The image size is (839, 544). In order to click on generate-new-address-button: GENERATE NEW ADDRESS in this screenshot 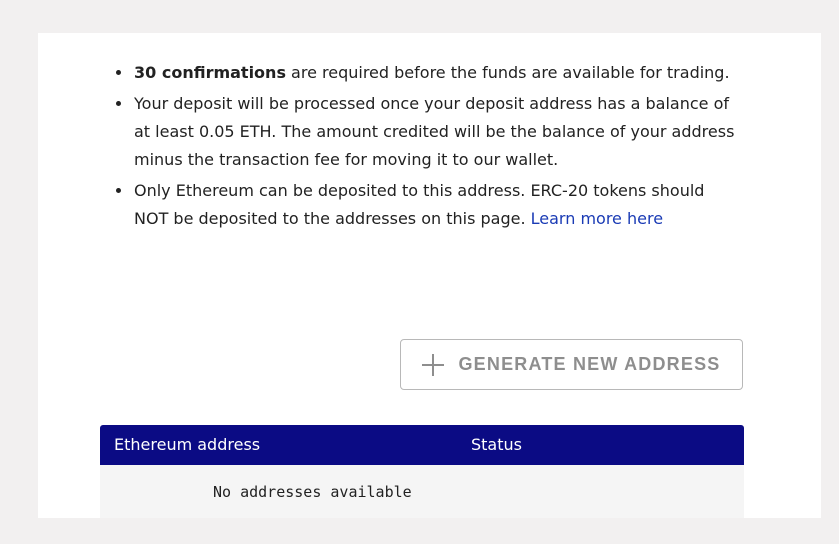, I will do `click(571, 364)`.